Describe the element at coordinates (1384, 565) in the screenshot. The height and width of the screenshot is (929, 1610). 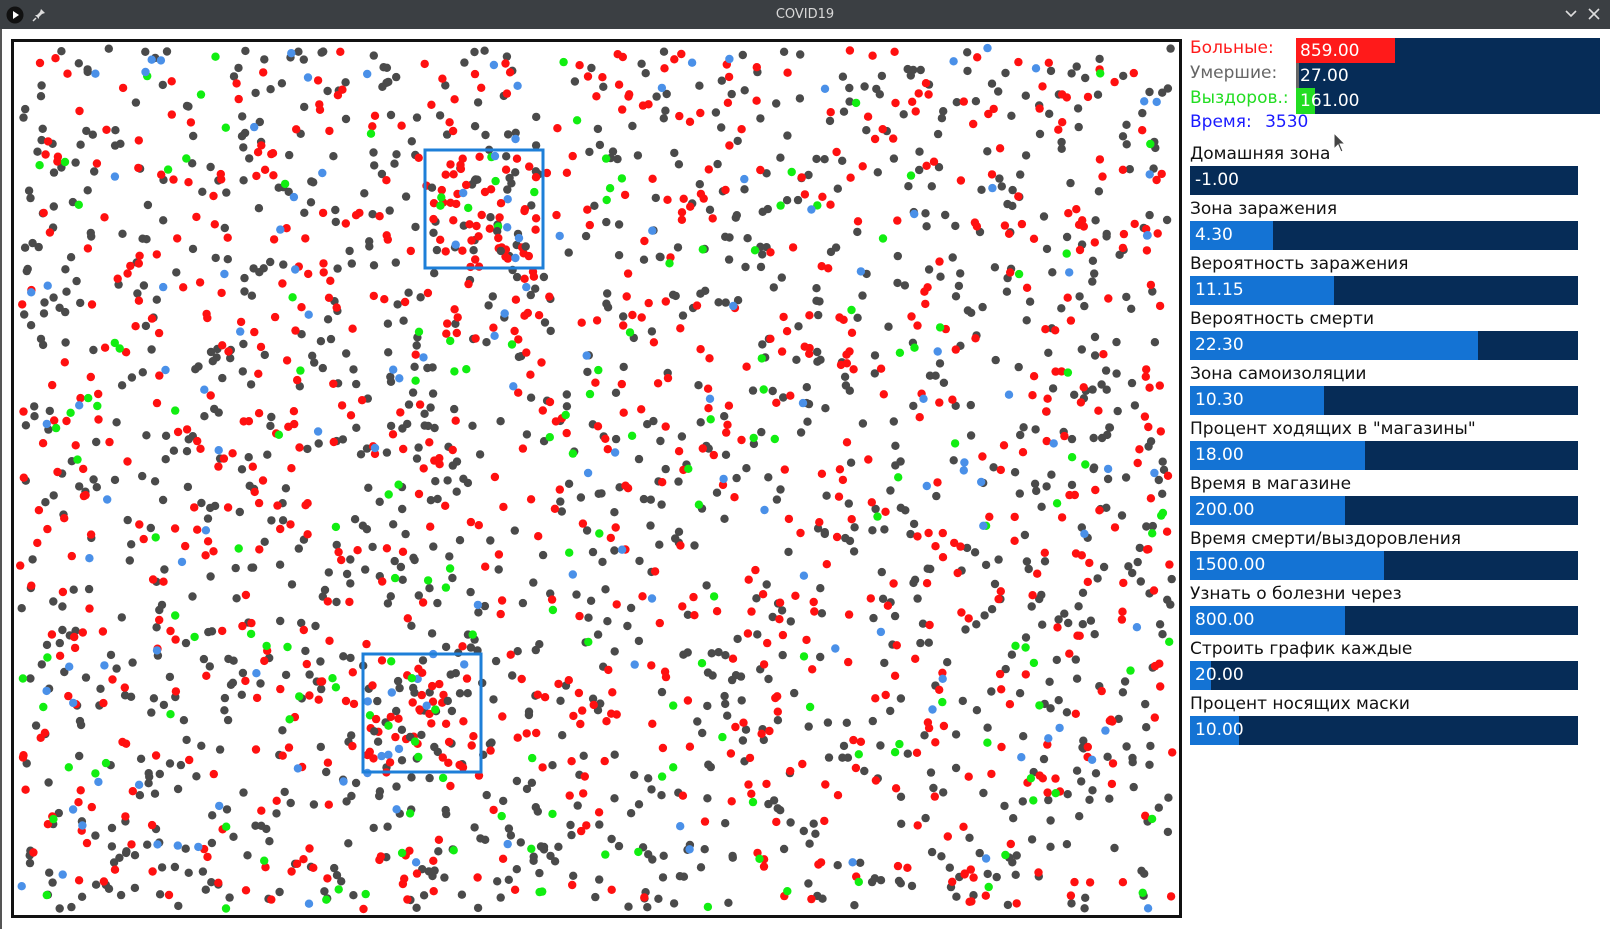
I see `param-bar: 1500.00` at that location.